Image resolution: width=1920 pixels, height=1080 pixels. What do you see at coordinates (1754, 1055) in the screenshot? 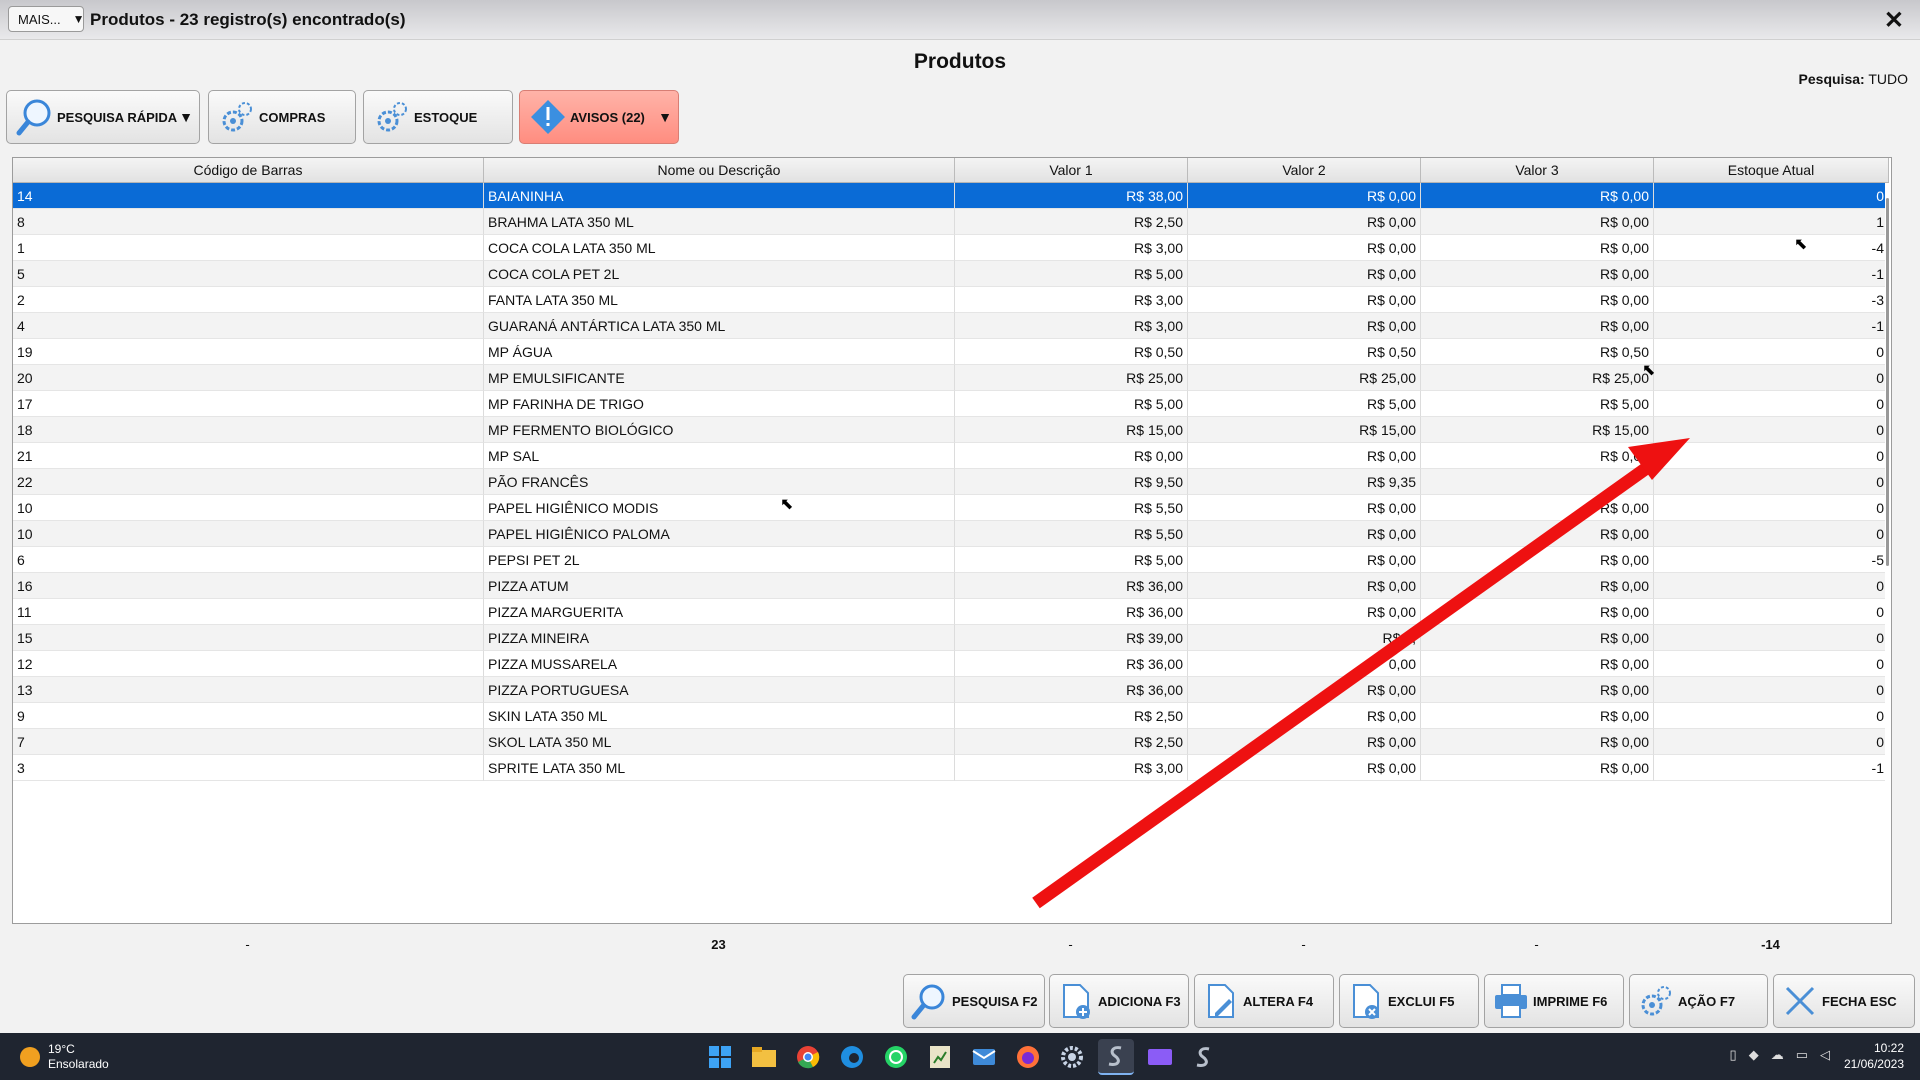
I see `security-shield-icon: ◆` at bounding box center [1754, 1055].